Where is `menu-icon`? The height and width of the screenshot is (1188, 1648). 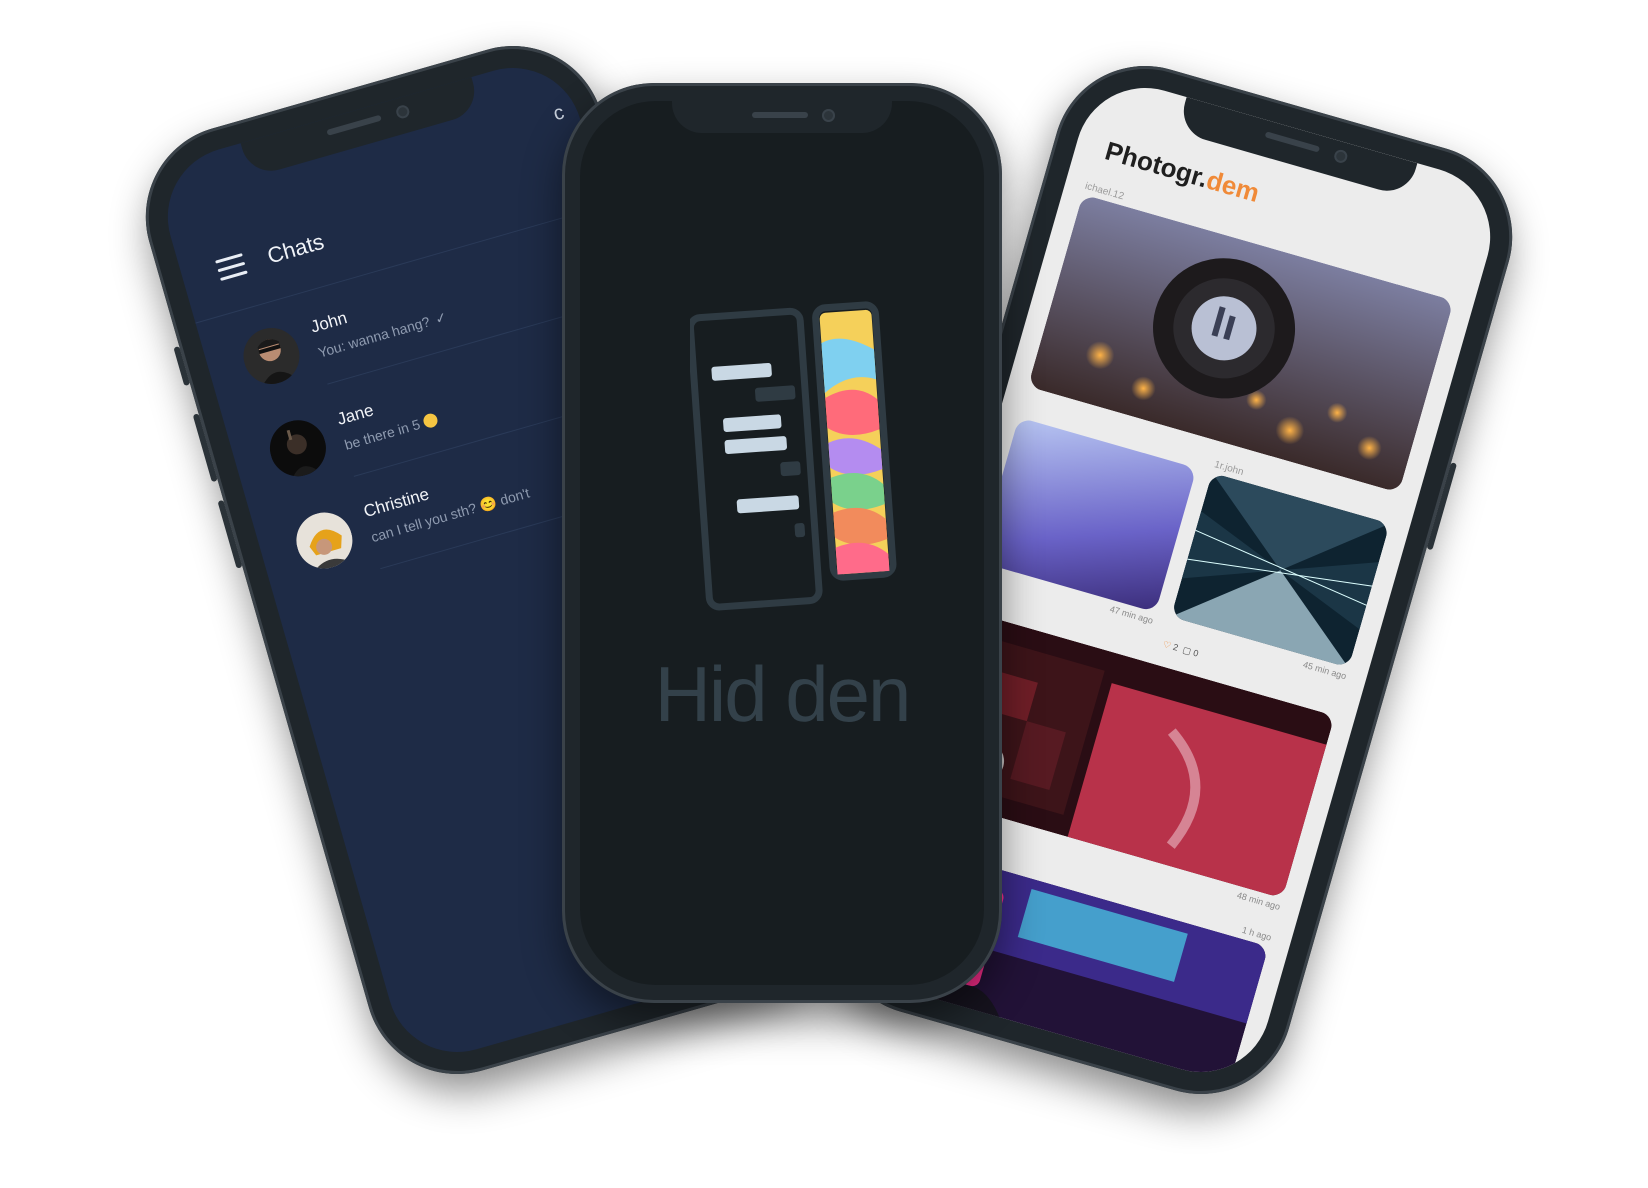 menu-icon is located at coordinates (231, 267).